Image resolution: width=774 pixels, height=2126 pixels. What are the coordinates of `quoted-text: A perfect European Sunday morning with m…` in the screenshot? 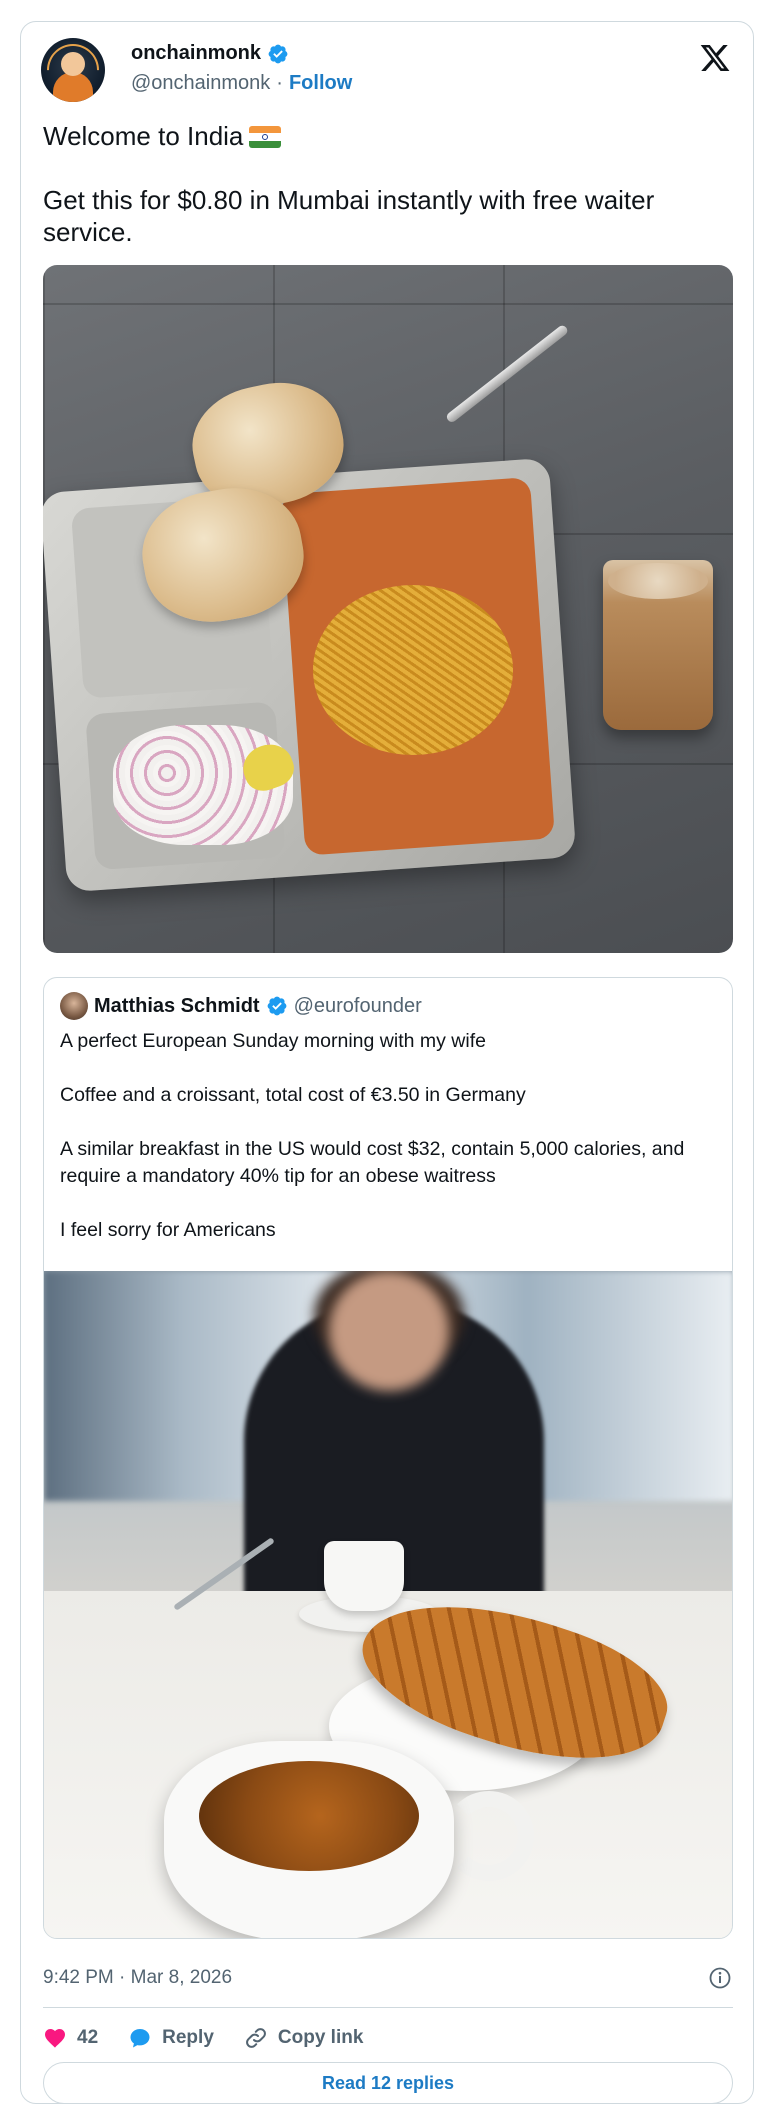 It's located at (390, 1136).